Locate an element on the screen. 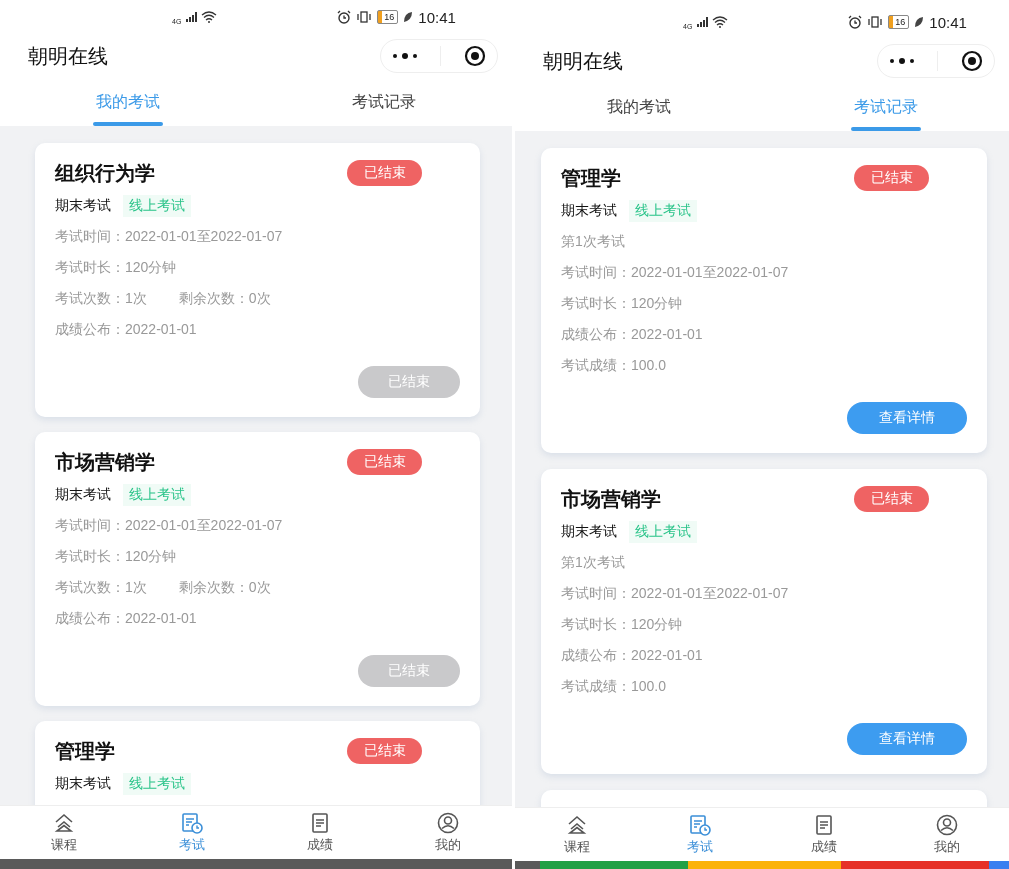 The height and width of the screenshot is (869, 1009). tab: 我的考试 is located at coordinates (638, 107).